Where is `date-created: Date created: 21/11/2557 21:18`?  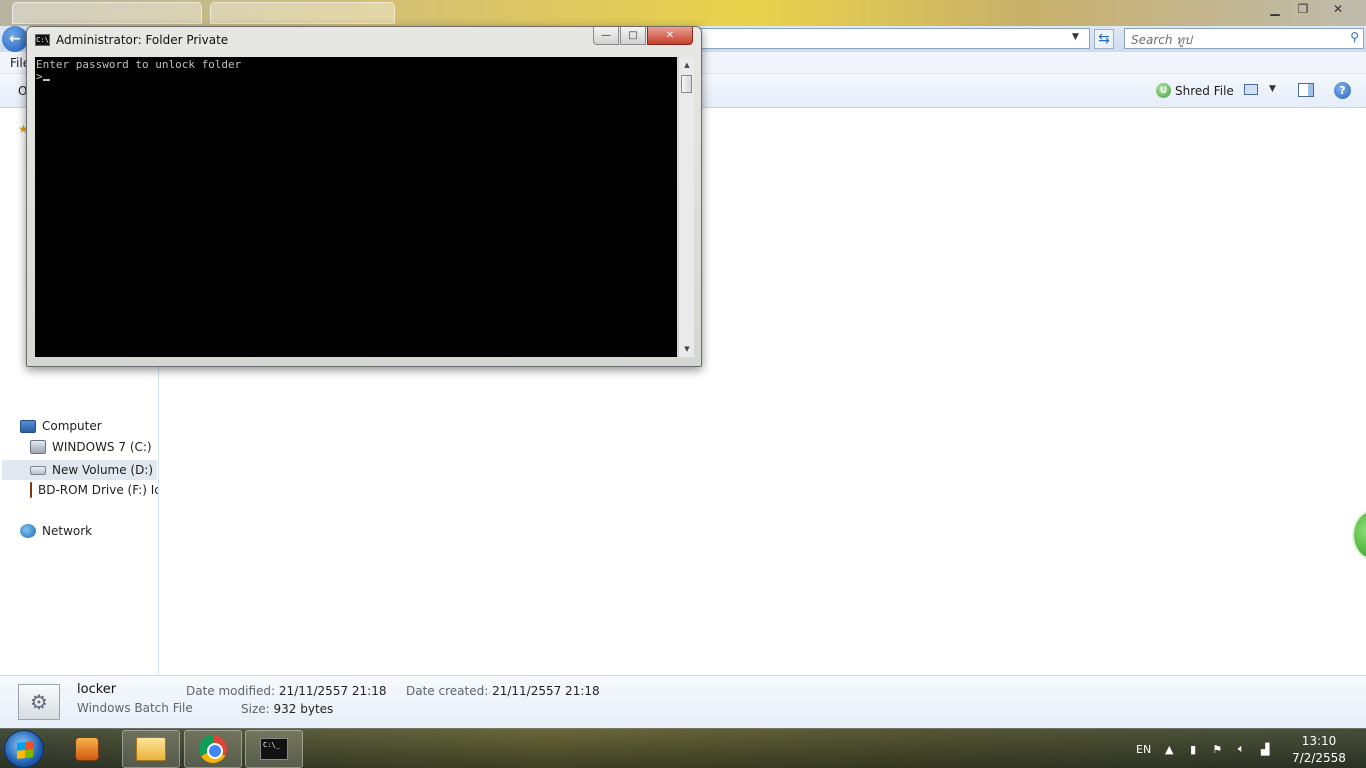 date-created: Date created: 21/11/2557 21:18 is located at coordinates (503, 691).